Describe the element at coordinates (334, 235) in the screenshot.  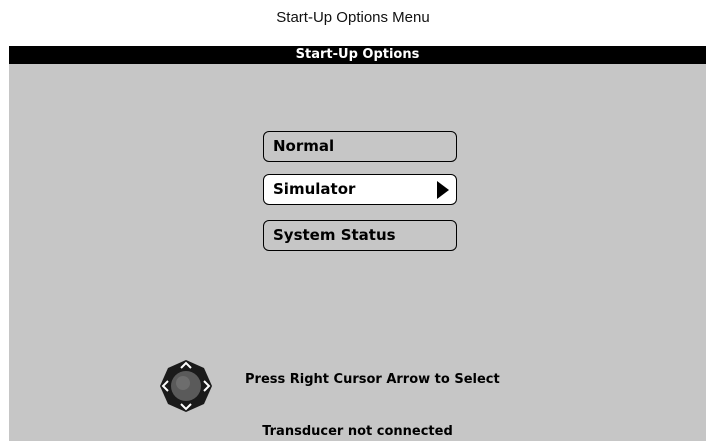
I see `menu-item-label: System Status` at that location.